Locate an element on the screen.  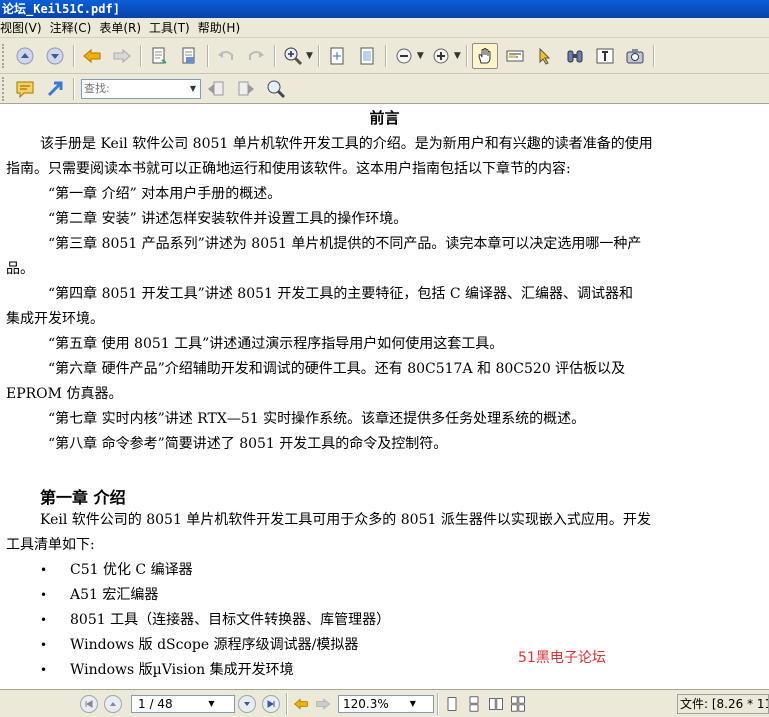
facing-layout-button is located at coordinates (496, 704).